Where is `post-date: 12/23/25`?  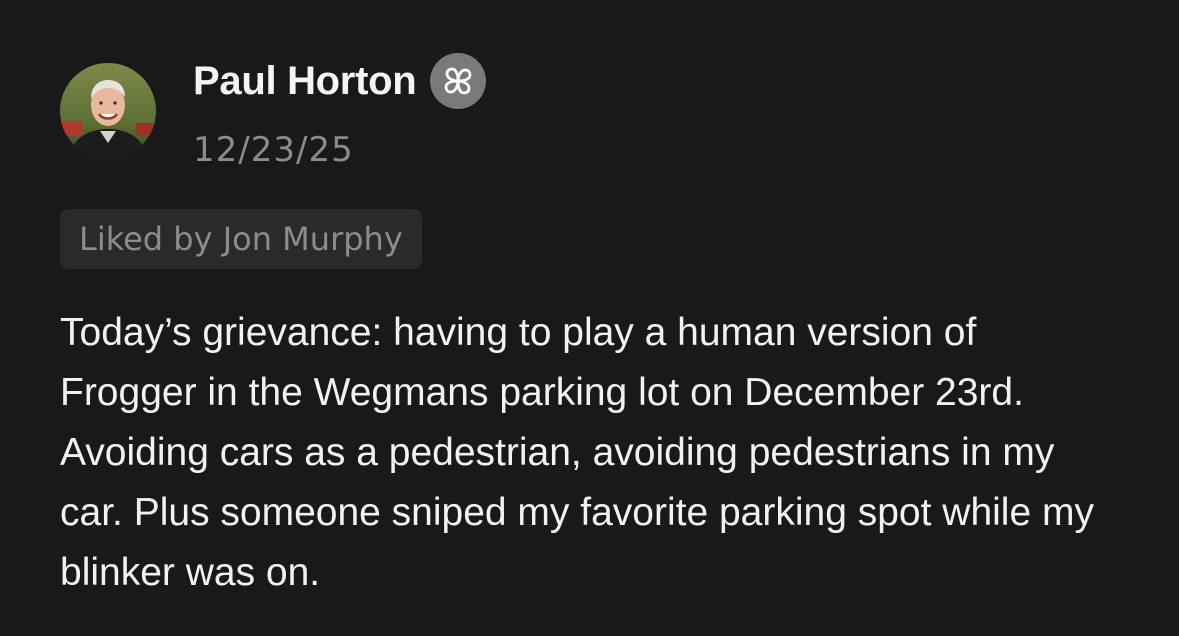
post-date: 12/23/25 is located at coordinates (273, 150).